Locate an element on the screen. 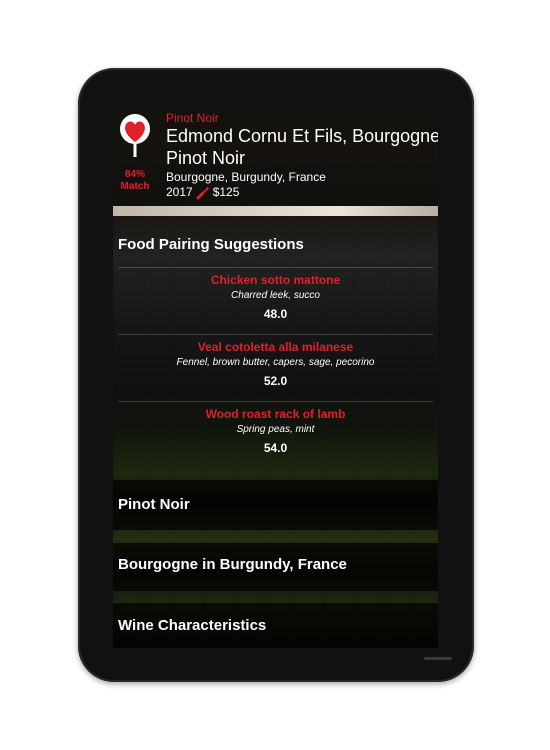 The image size is (550, 750). header-divider-strip is located at coordinates (275, 211).